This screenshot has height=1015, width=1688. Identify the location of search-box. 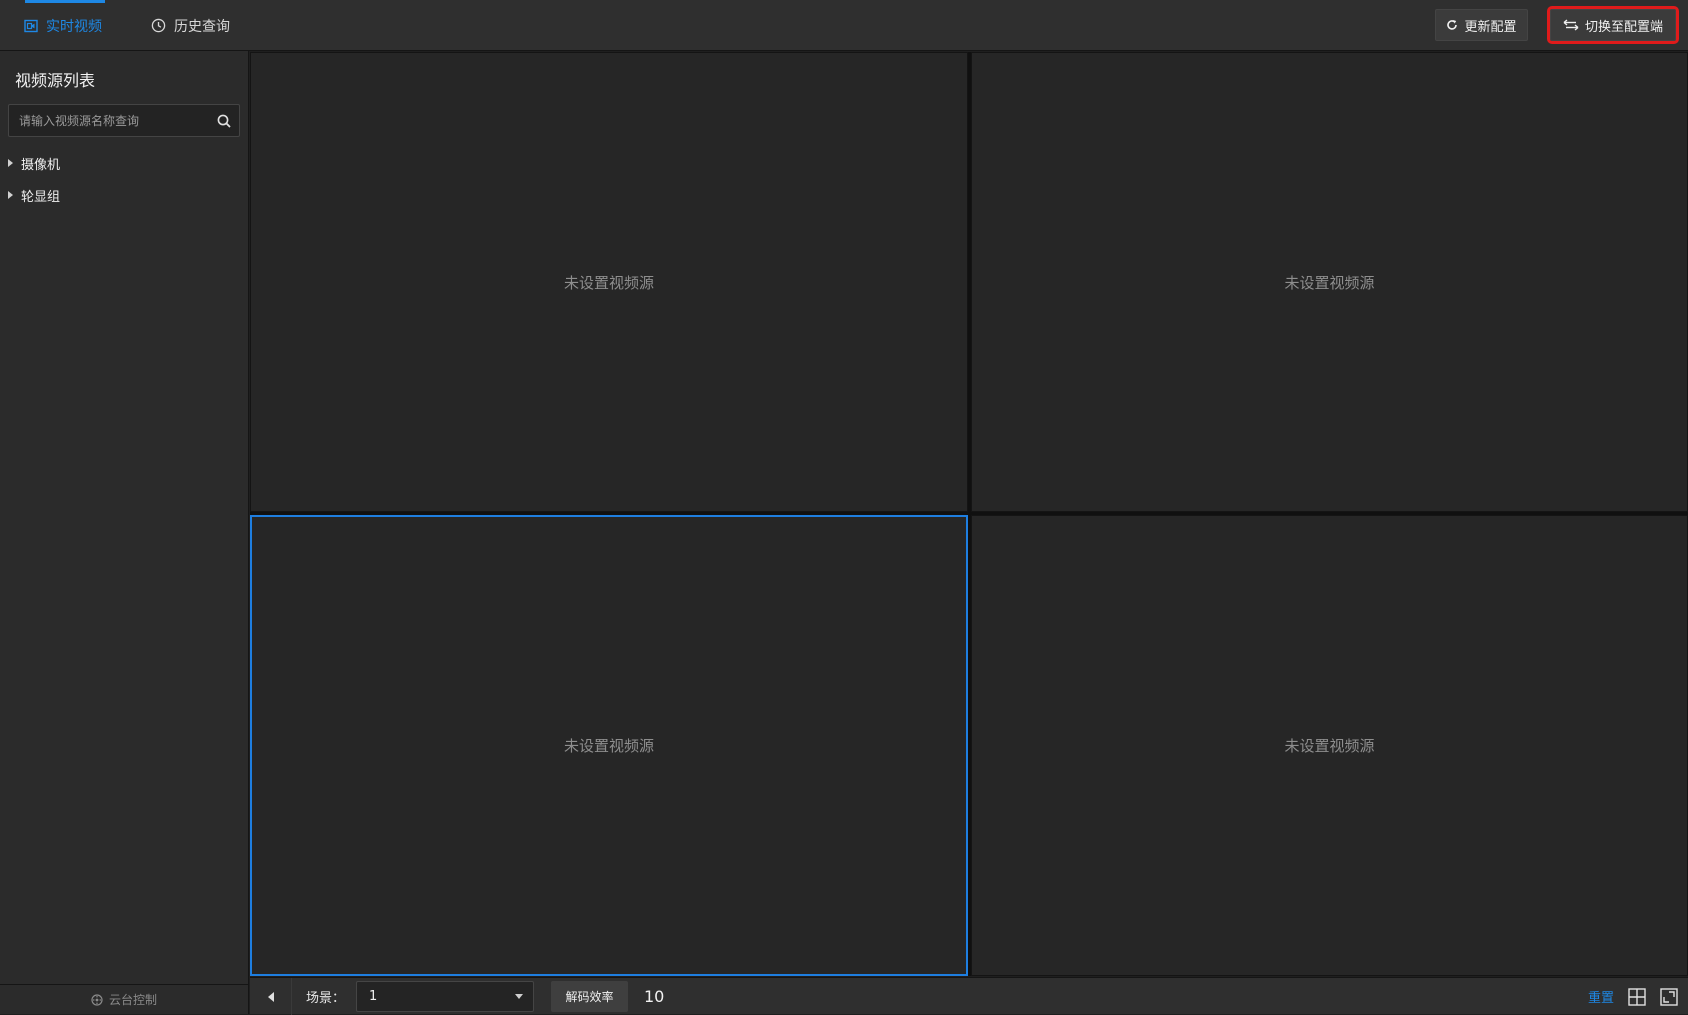
(124, 120).